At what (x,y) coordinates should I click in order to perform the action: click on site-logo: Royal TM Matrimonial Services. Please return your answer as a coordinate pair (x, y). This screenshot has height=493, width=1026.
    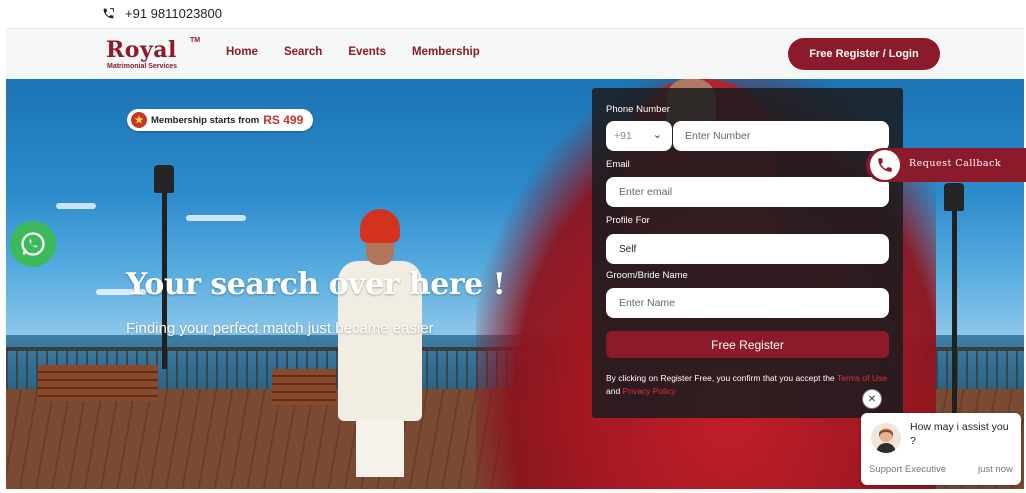
    Looking at the image, I should click on (156, 56).